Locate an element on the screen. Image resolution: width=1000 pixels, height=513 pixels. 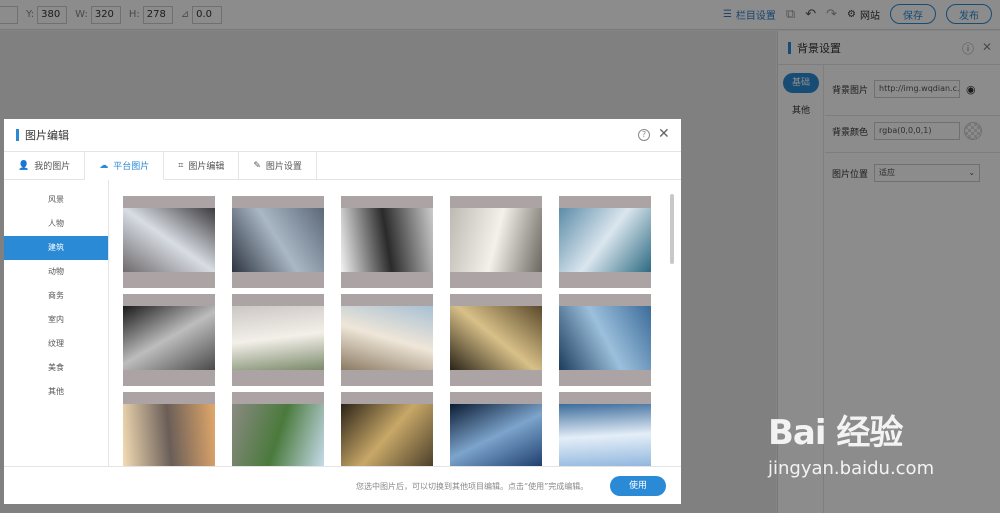
thumbnail-skyscrapers is located at coordinates (605, 340).